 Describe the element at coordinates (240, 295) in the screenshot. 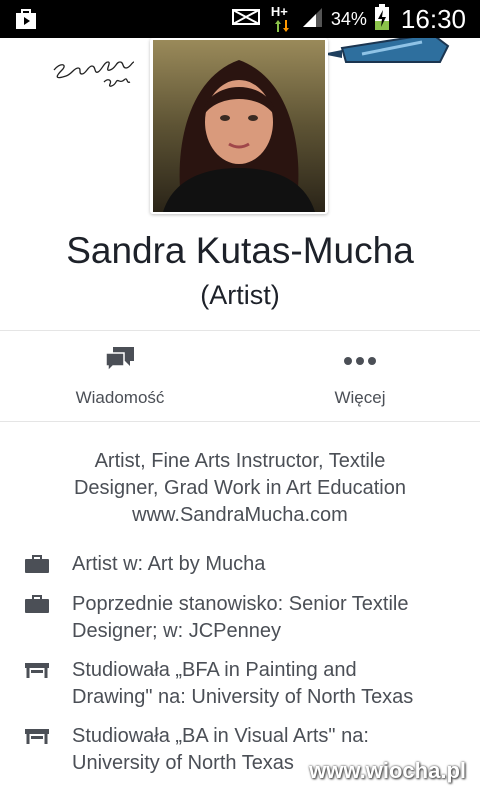

I see `profile-role: (Artist)` at that location.